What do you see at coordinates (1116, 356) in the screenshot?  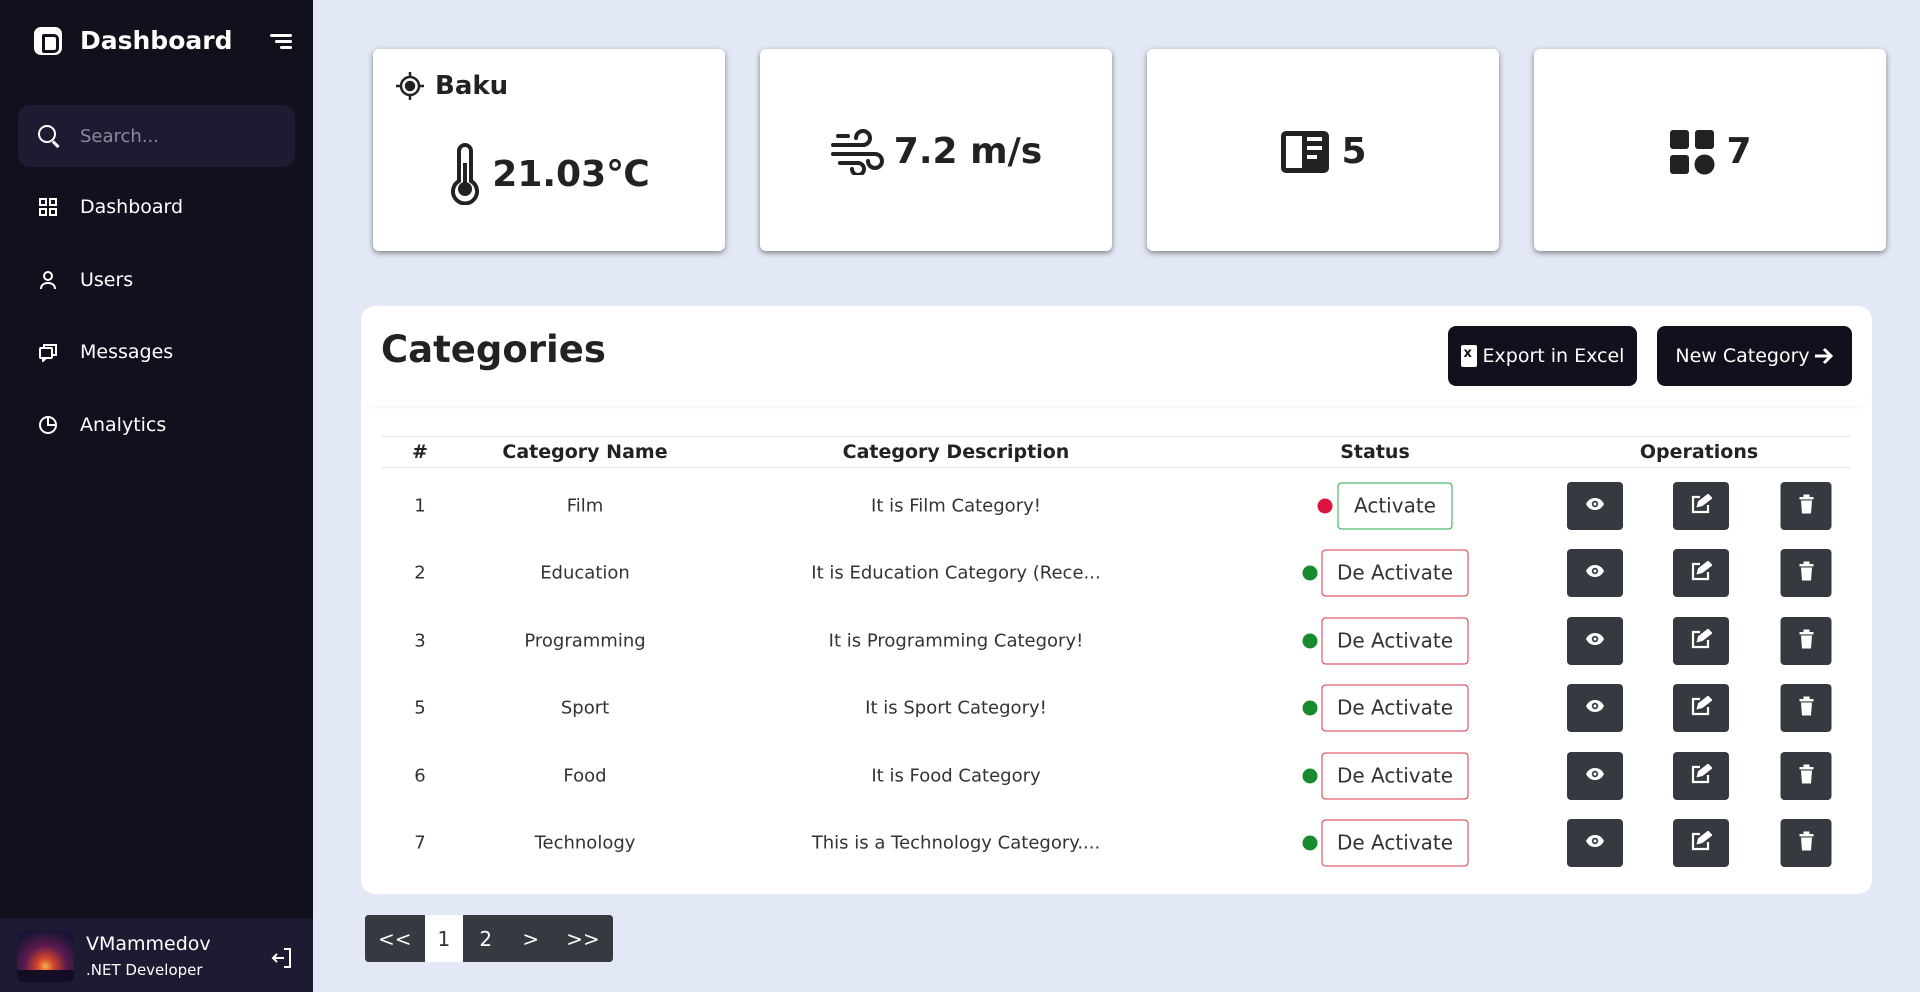 I see `panel-header: Categories Export in Excel New Category` at bounding box center [1116, 356].